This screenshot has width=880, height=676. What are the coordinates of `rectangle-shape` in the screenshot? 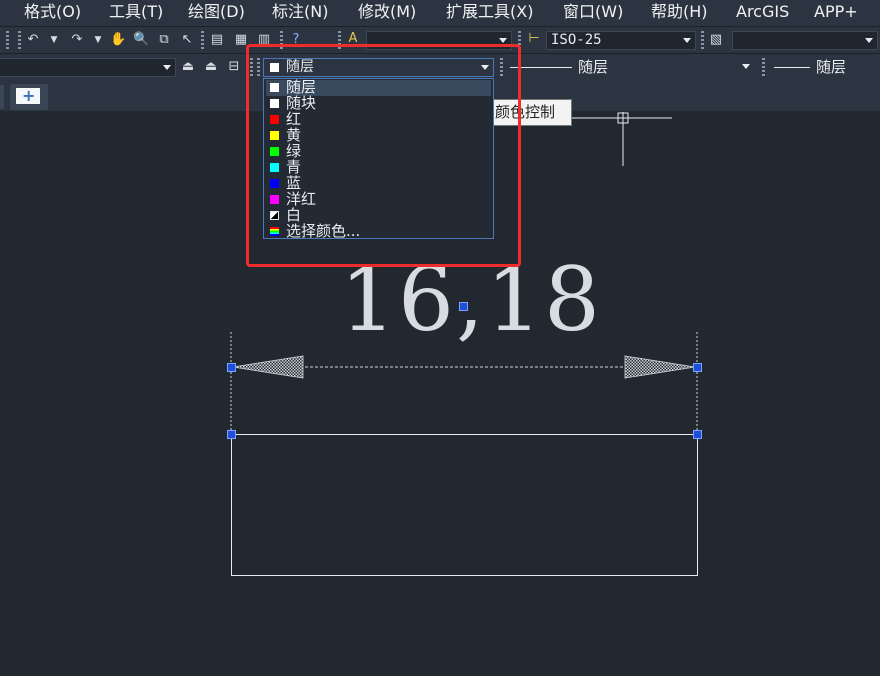 It's located at (464, 505).